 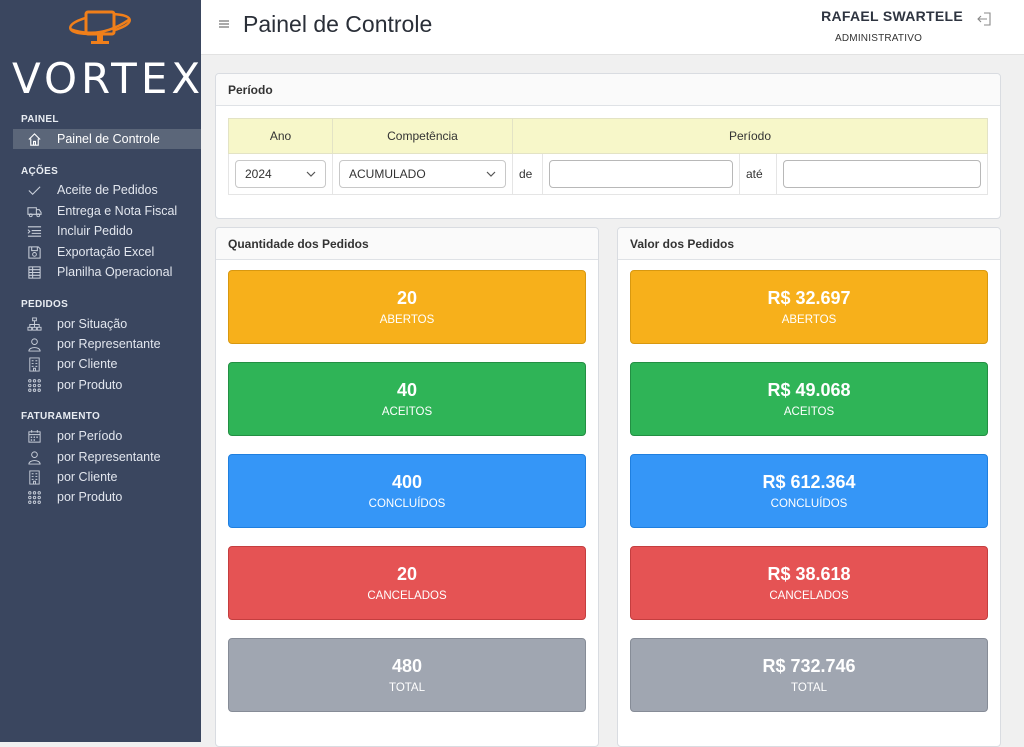 I want to click on sitemap-icon, so click(x=34, y=324).